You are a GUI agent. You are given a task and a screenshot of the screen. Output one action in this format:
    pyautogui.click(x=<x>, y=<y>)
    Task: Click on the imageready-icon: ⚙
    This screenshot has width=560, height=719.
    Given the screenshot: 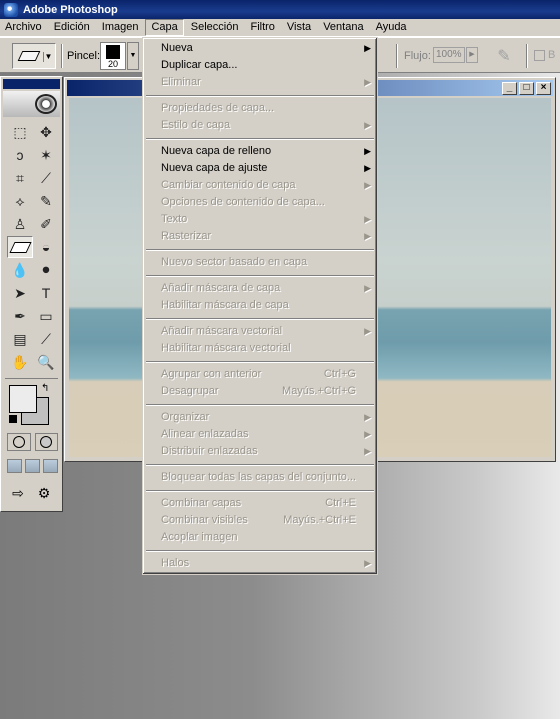 What is the action you would take?
    pyautogui.click(x=44, y=494)
    